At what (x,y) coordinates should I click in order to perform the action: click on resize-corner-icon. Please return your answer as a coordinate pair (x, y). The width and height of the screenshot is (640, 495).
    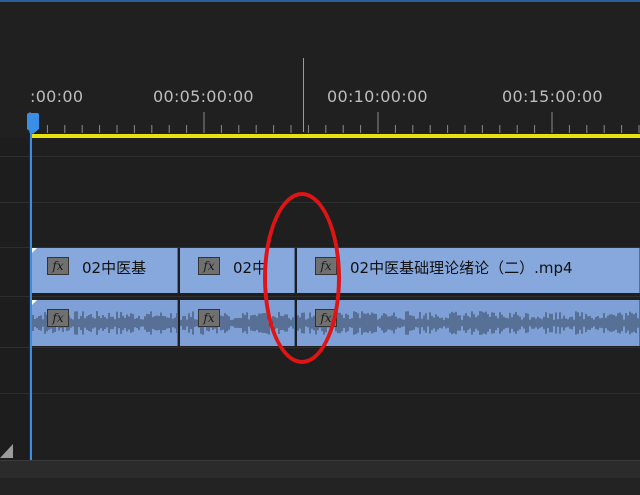
    Looking at the image, I should click on (6, 451).